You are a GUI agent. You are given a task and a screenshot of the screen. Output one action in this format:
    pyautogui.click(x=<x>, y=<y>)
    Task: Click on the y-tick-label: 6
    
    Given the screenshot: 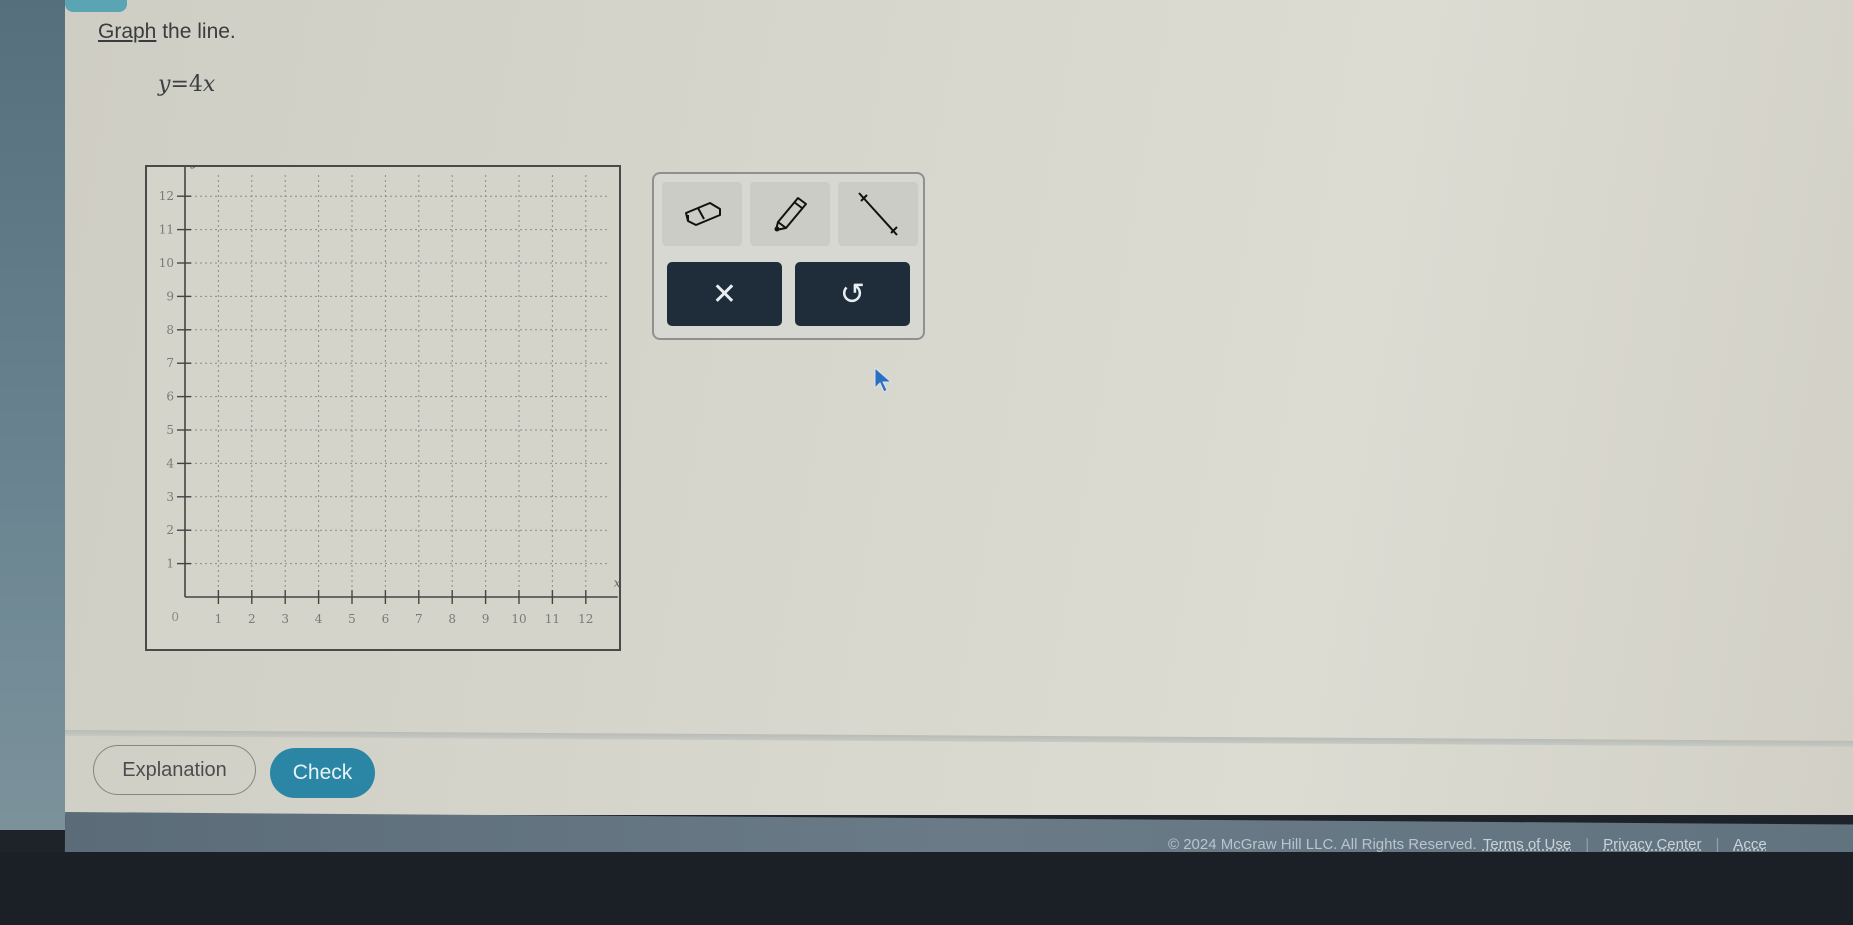 What is the action you would take?
    pyautogui.click(x=170, y=397)
    